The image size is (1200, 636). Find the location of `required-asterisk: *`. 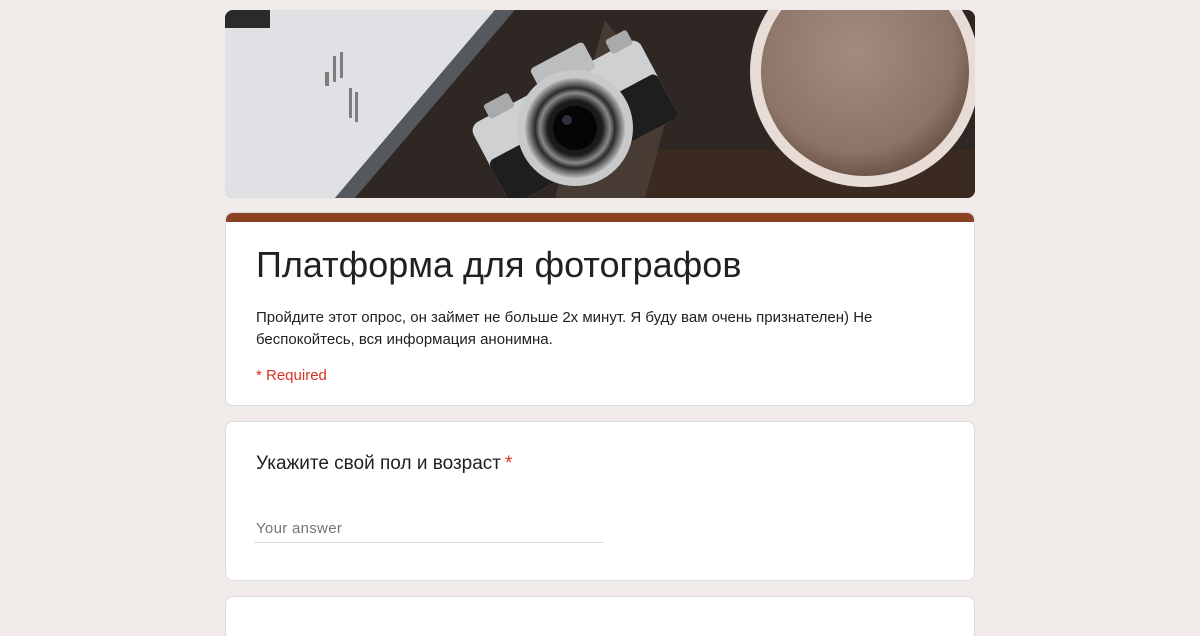

required-asterisk: * is located at coordinates (509, 463).